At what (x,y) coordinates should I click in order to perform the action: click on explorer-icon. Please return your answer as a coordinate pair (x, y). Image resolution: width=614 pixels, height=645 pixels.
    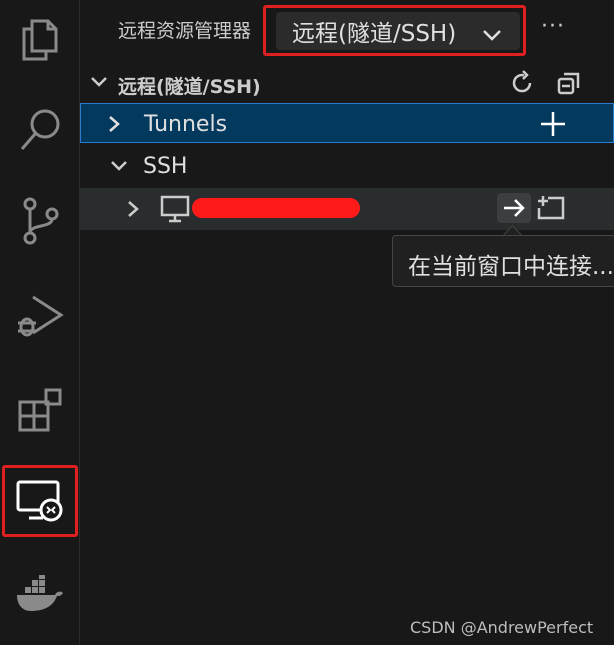
    Looking at the image, I should click on (40, 40).